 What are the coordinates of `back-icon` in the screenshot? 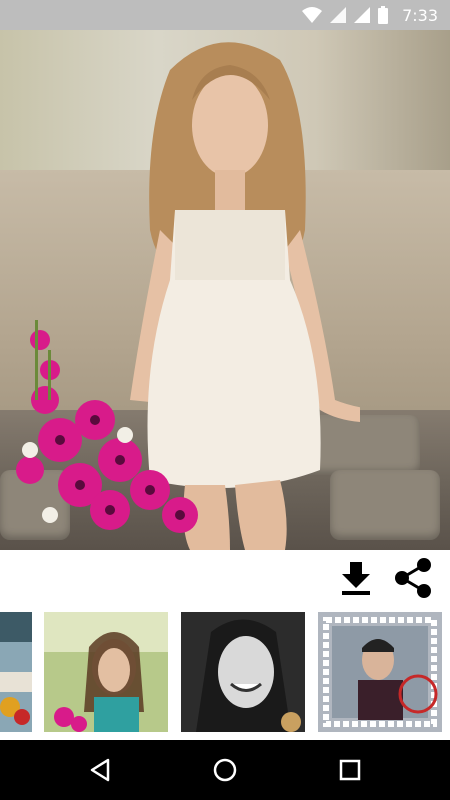 It's located at (100, 770).